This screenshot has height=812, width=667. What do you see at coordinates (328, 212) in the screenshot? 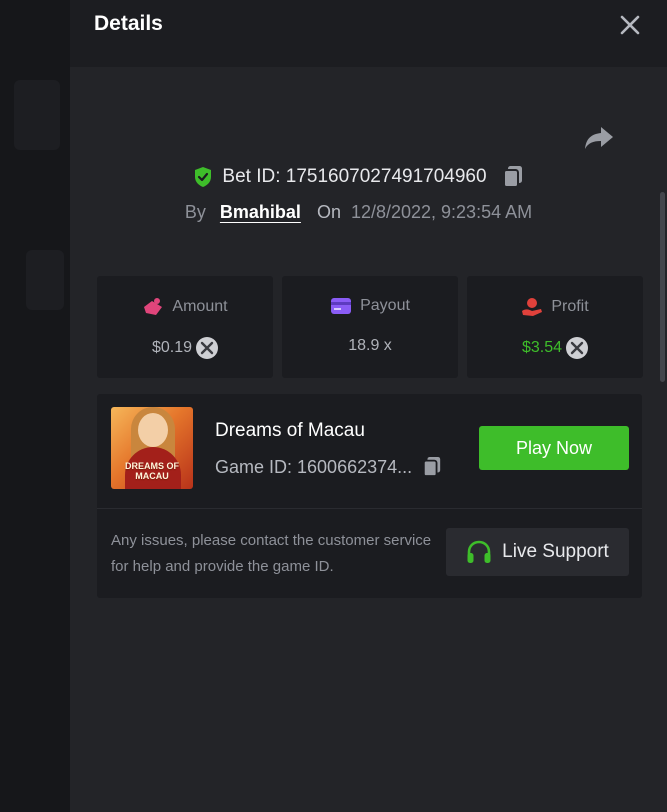
I see `on-label: On` at bounding box center [328, 212].